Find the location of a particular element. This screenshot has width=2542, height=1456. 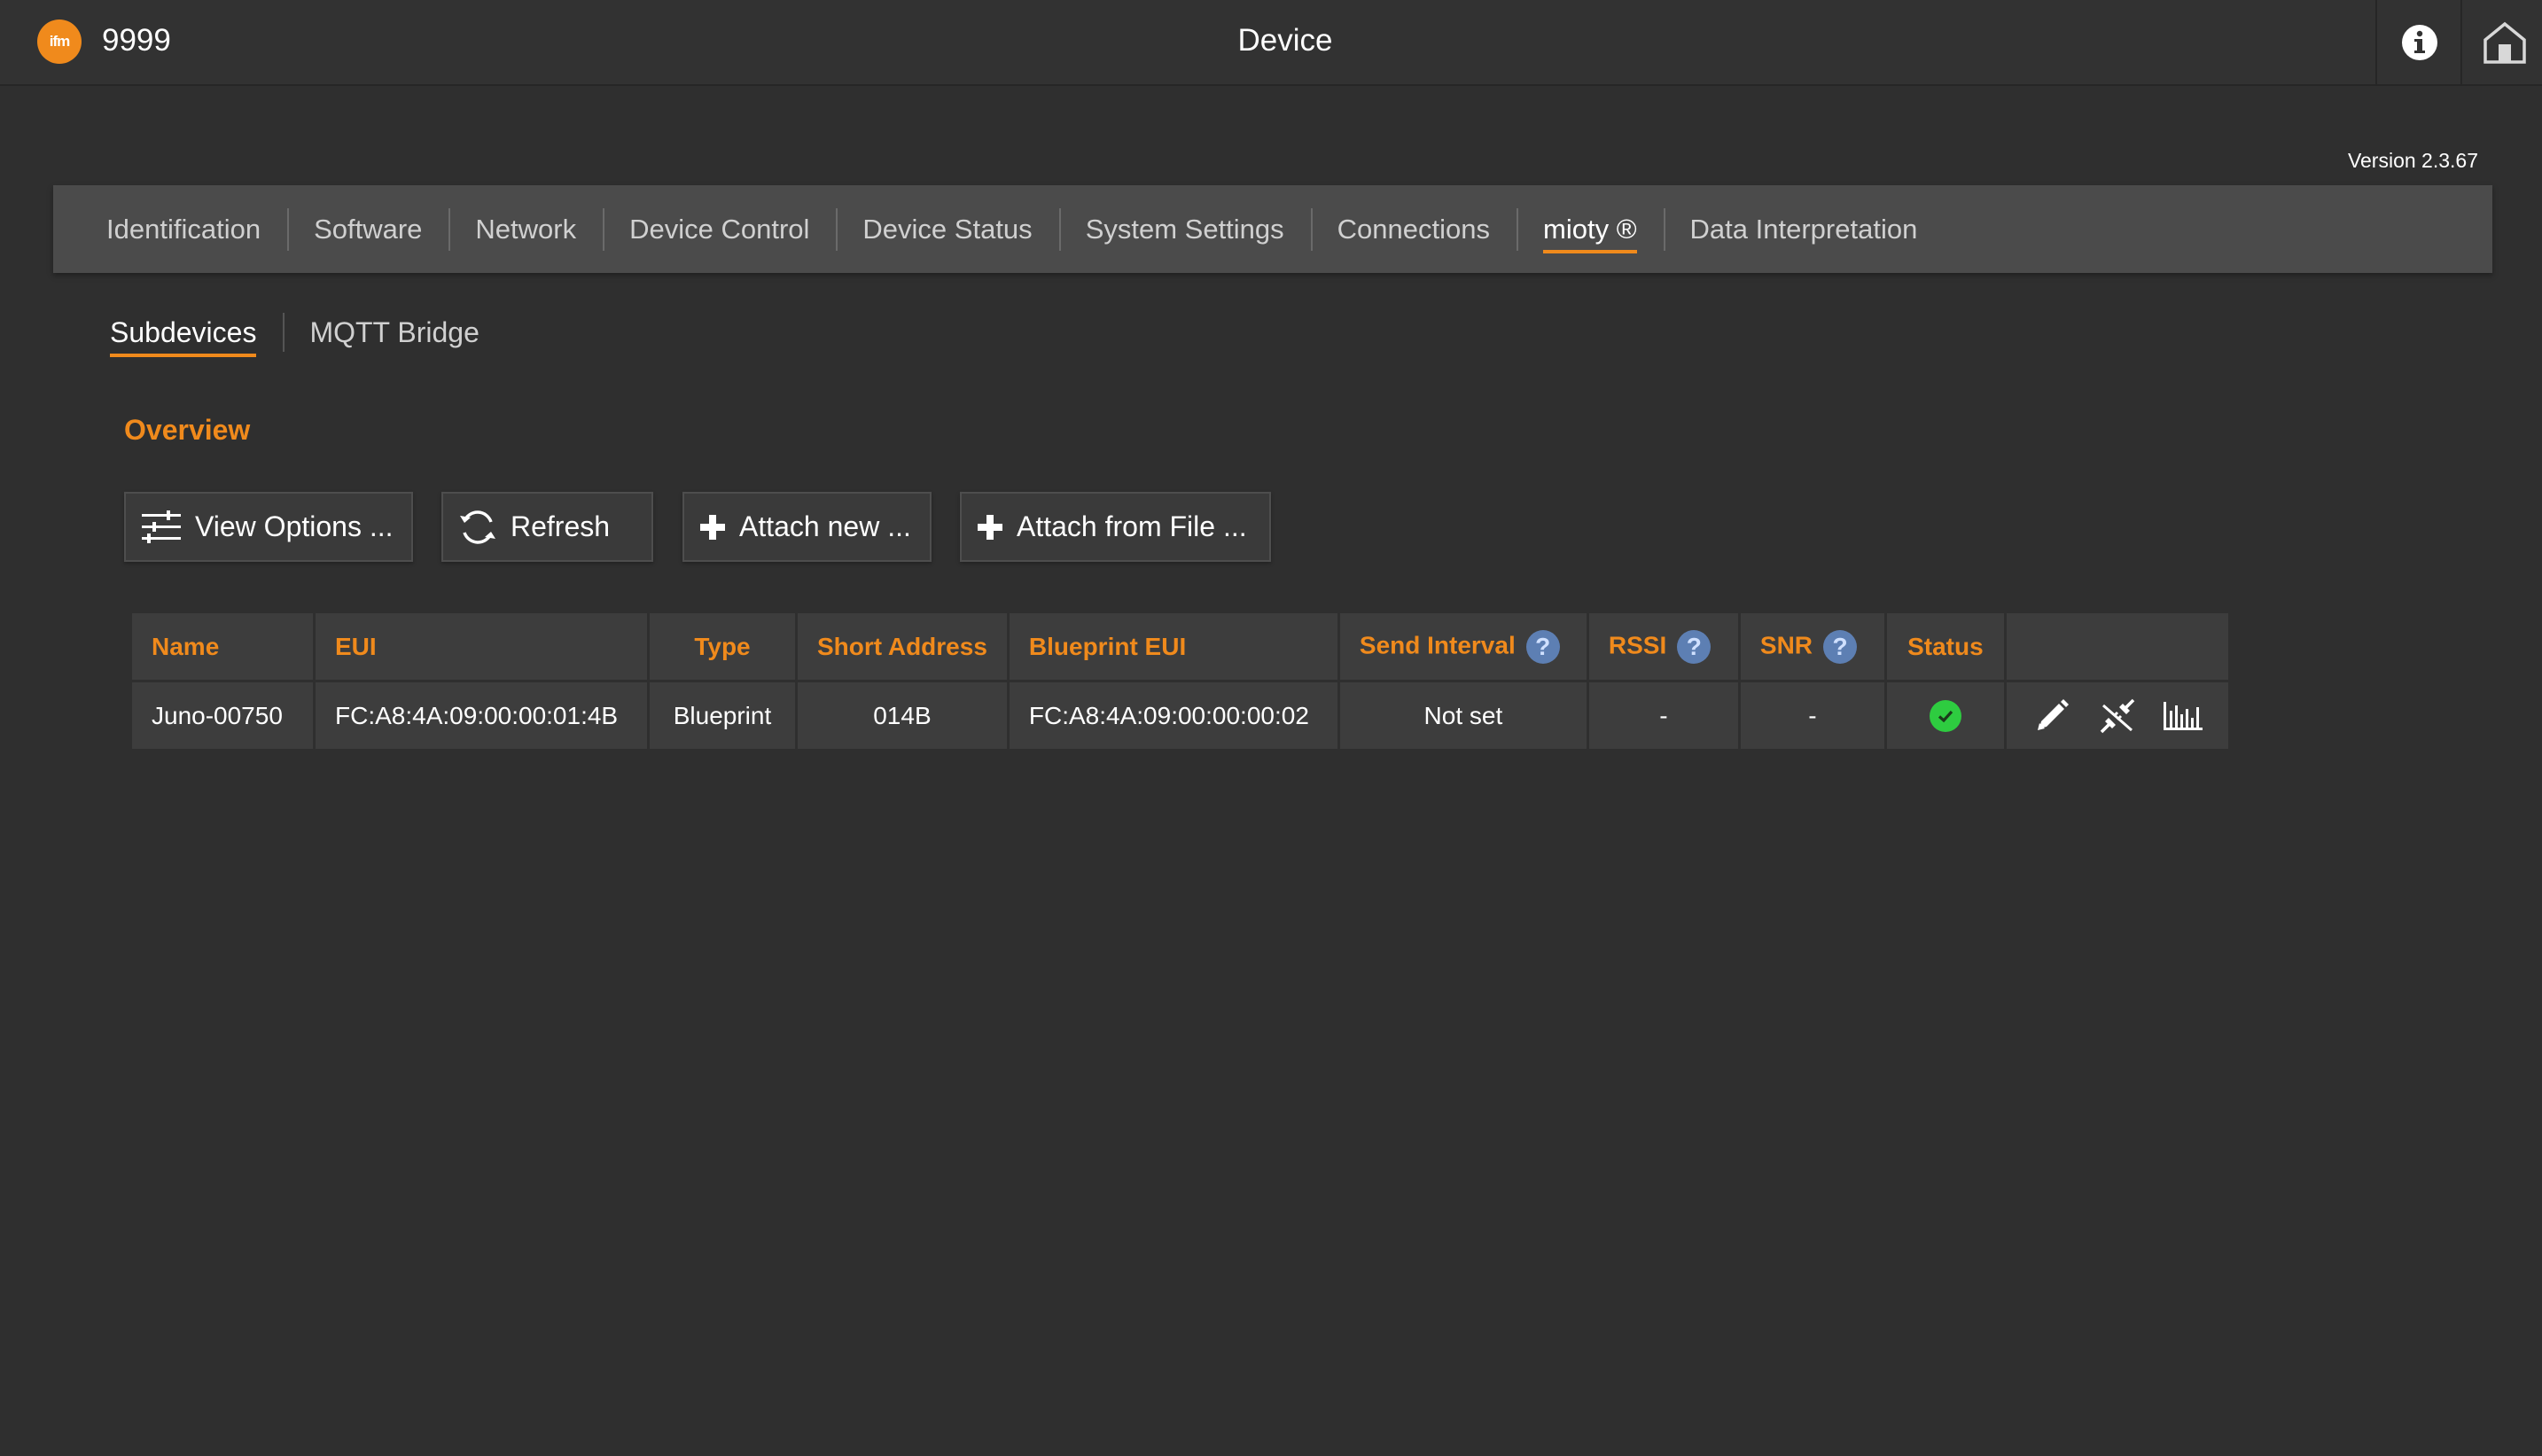

cell-send-interval: Not set is located at coordinates (1463, 715).